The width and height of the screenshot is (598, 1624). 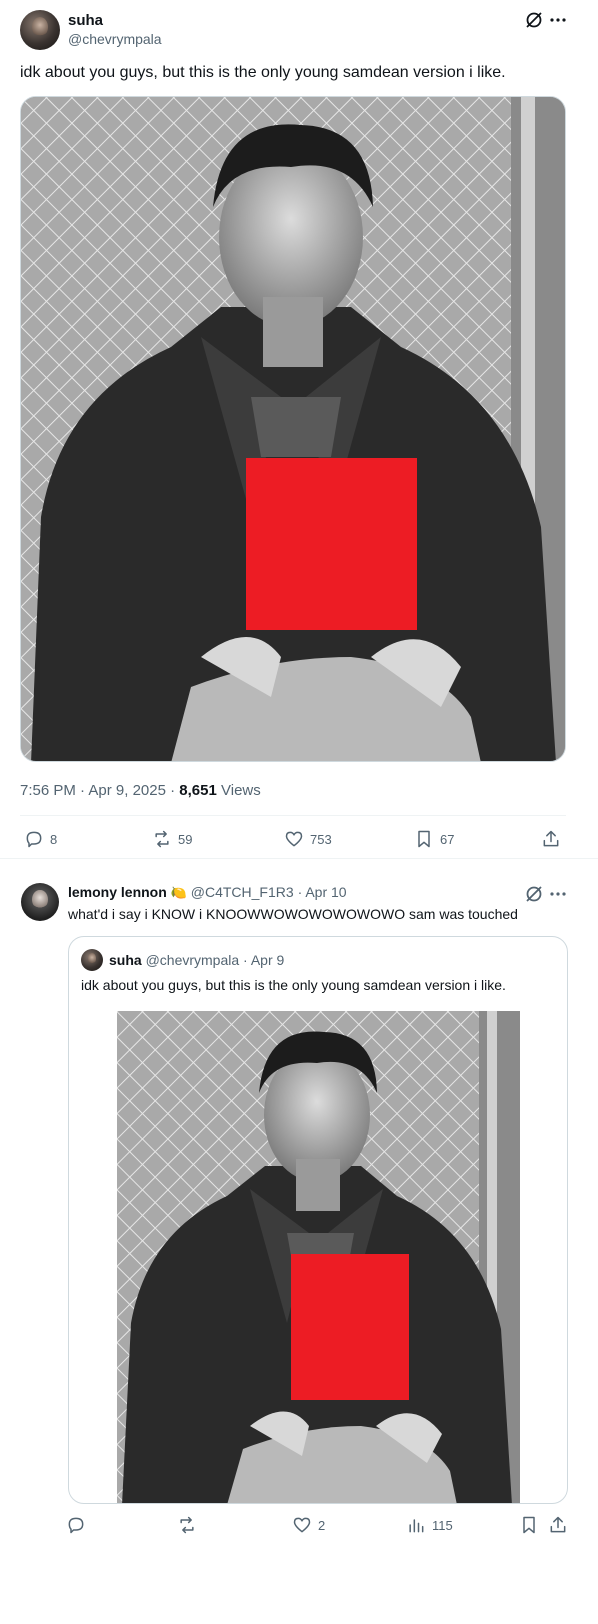 I want to click on section-gap, so click(x=299, y=864).